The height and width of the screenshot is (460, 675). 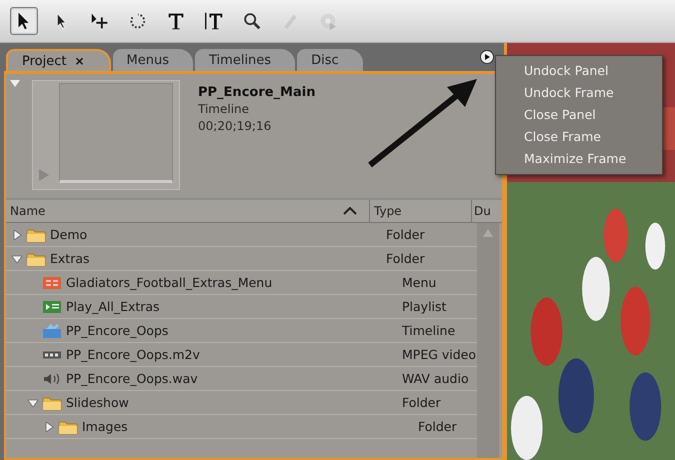 What do you see at coordinates (241, 427) in the screenshot?
I see `tree-row: Images Folder` at bounding box center [241, 427].